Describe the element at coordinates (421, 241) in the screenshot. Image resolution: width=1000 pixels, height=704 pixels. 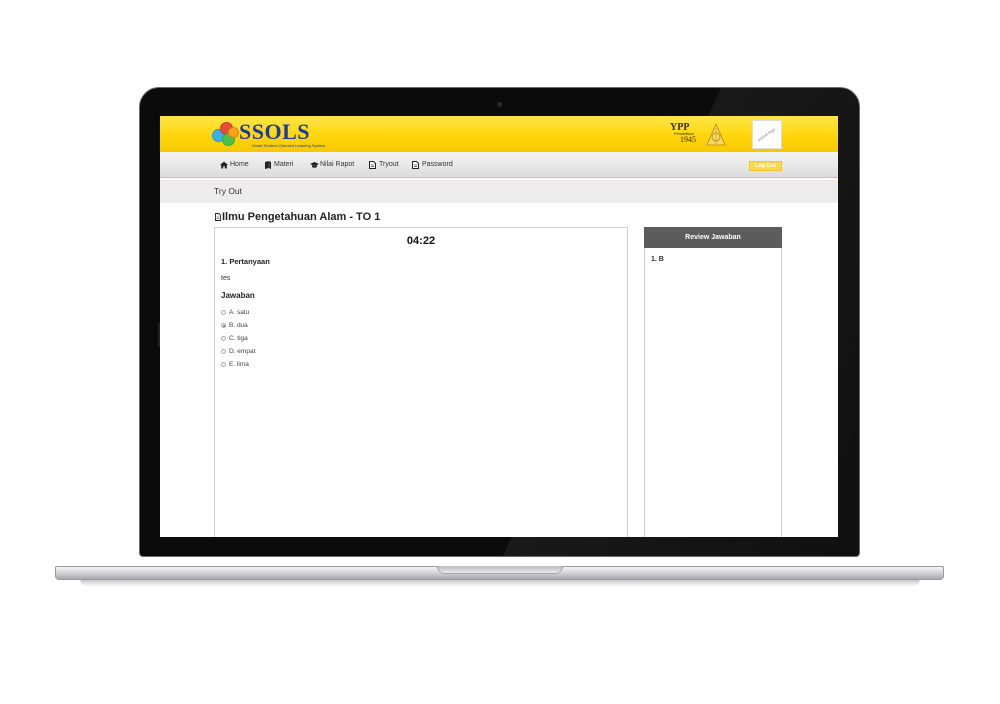
I see `countdown-timer: 04:22` at that location.